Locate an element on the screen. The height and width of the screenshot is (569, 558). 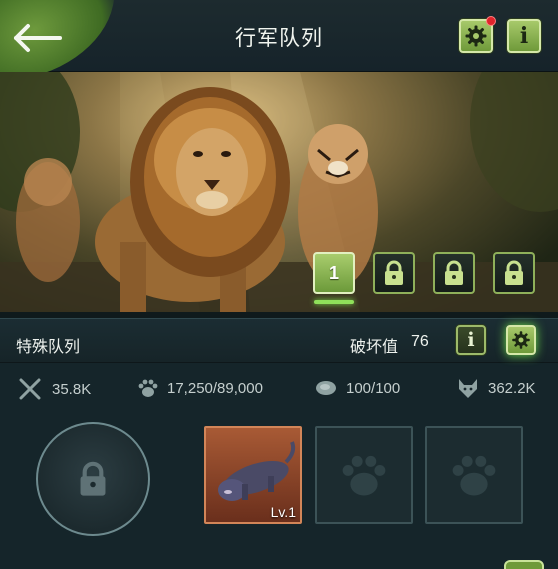
settings-button is located at coordinates (477, 34).